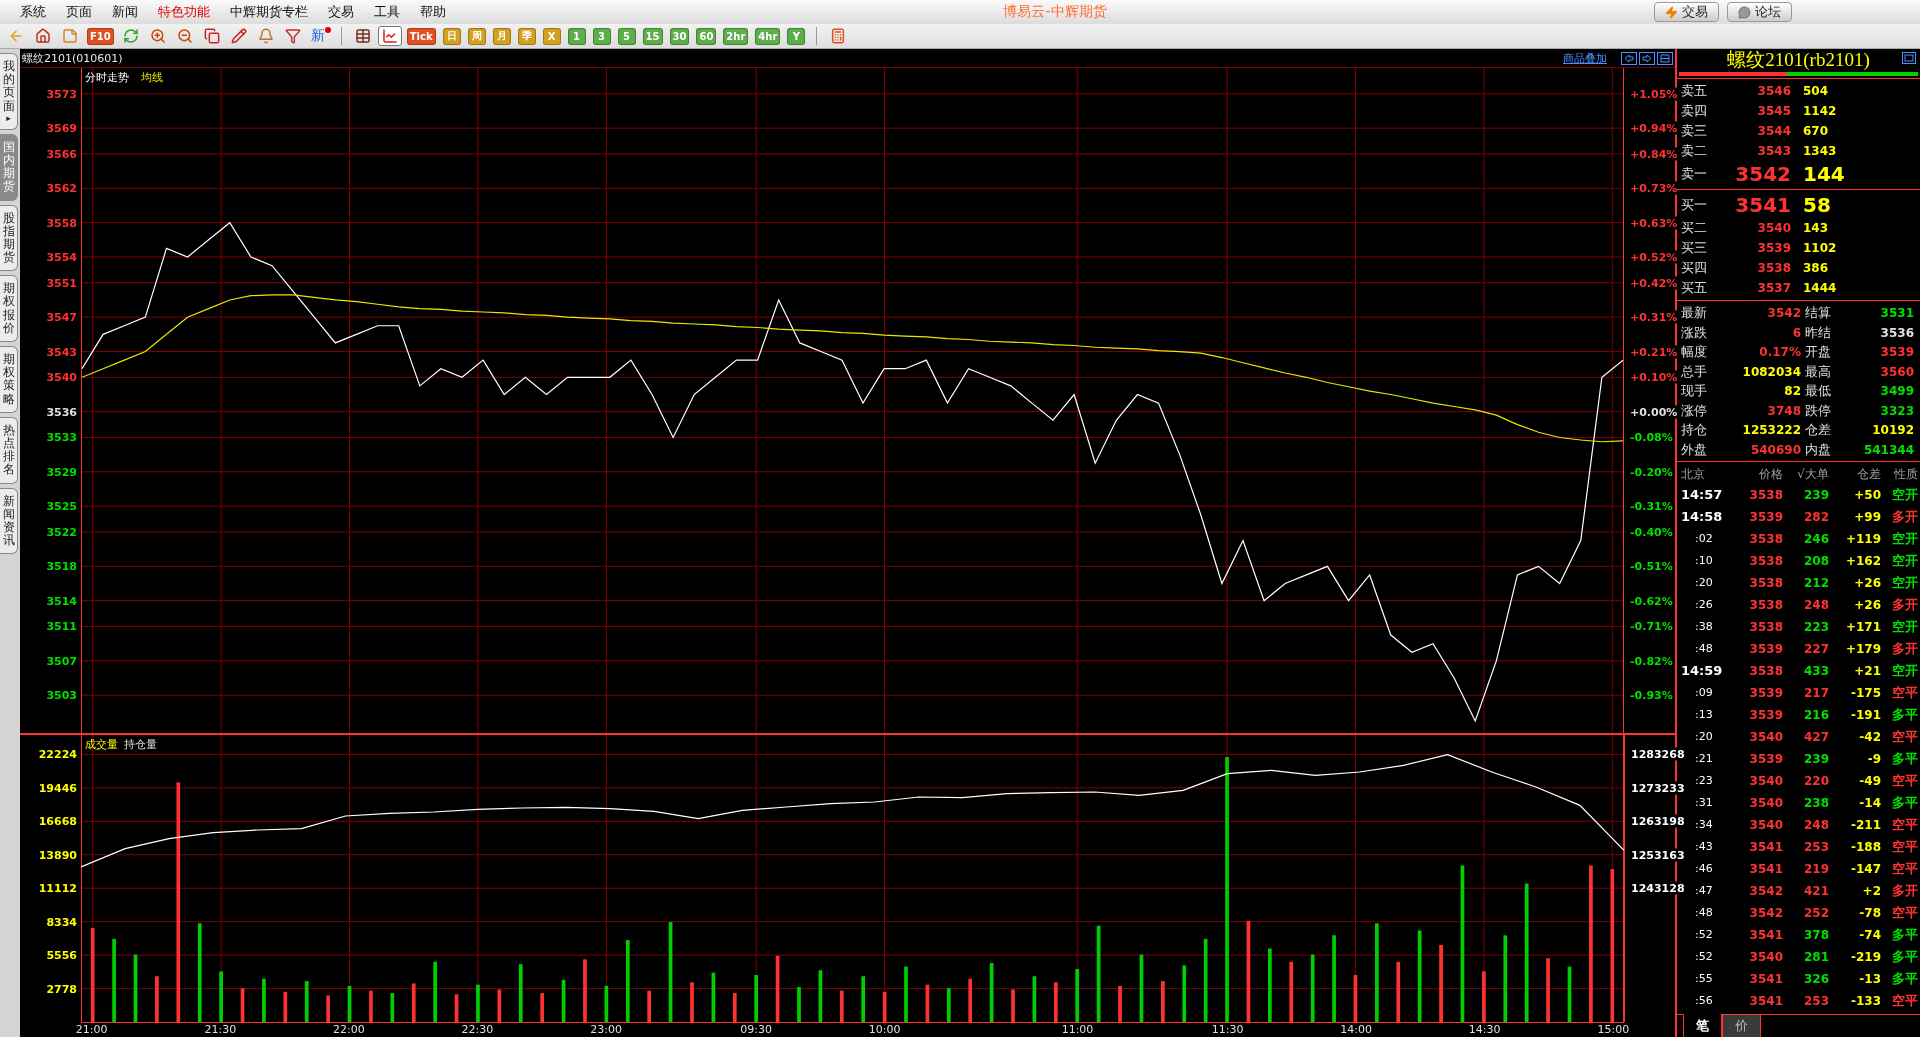 This screenshot has height=1037, width=1920. I want to click on trade-volume: 253, so click(1815, 848).